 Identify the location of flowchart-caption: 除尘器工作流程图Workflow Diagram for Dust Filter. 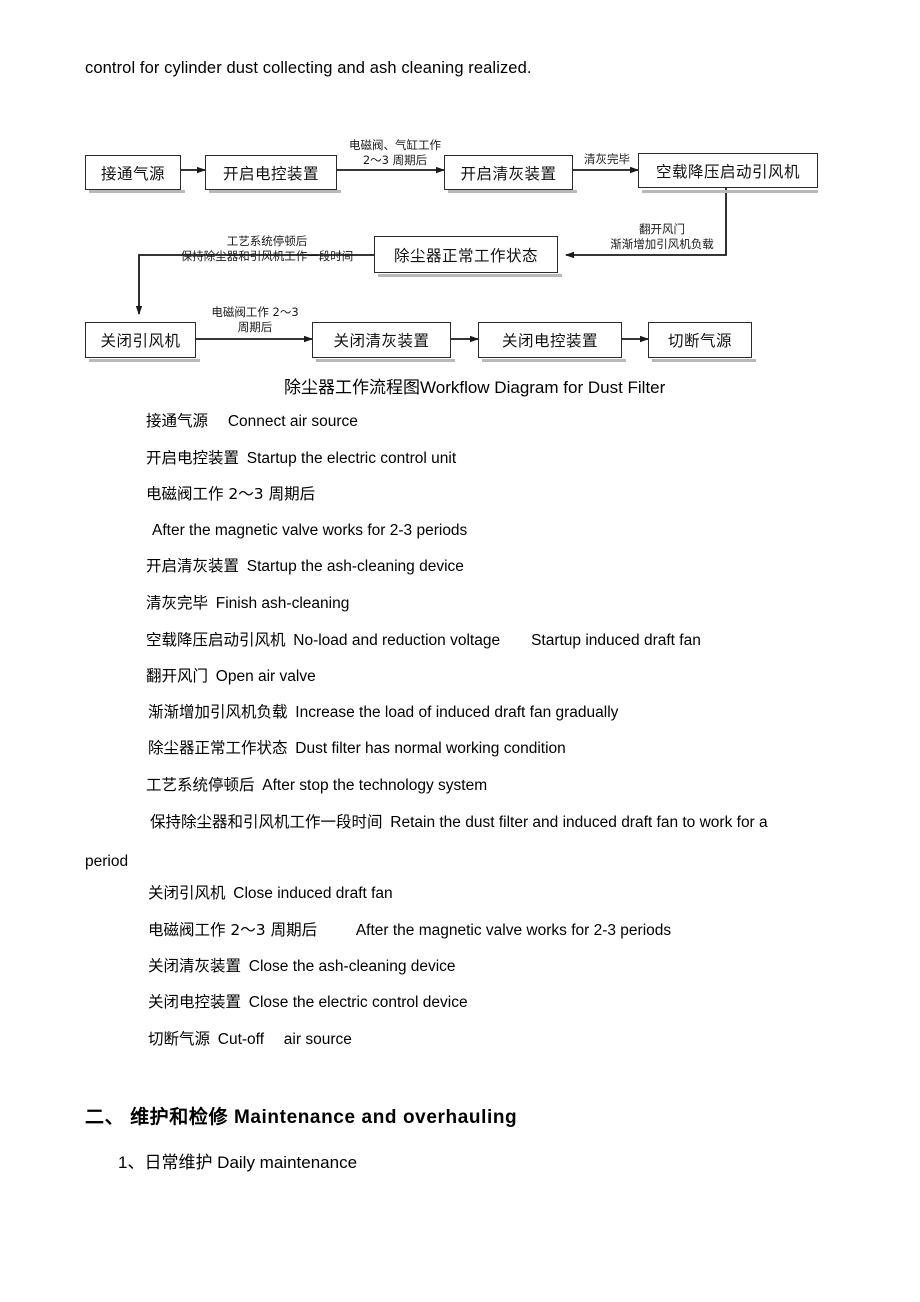
(475, 387).